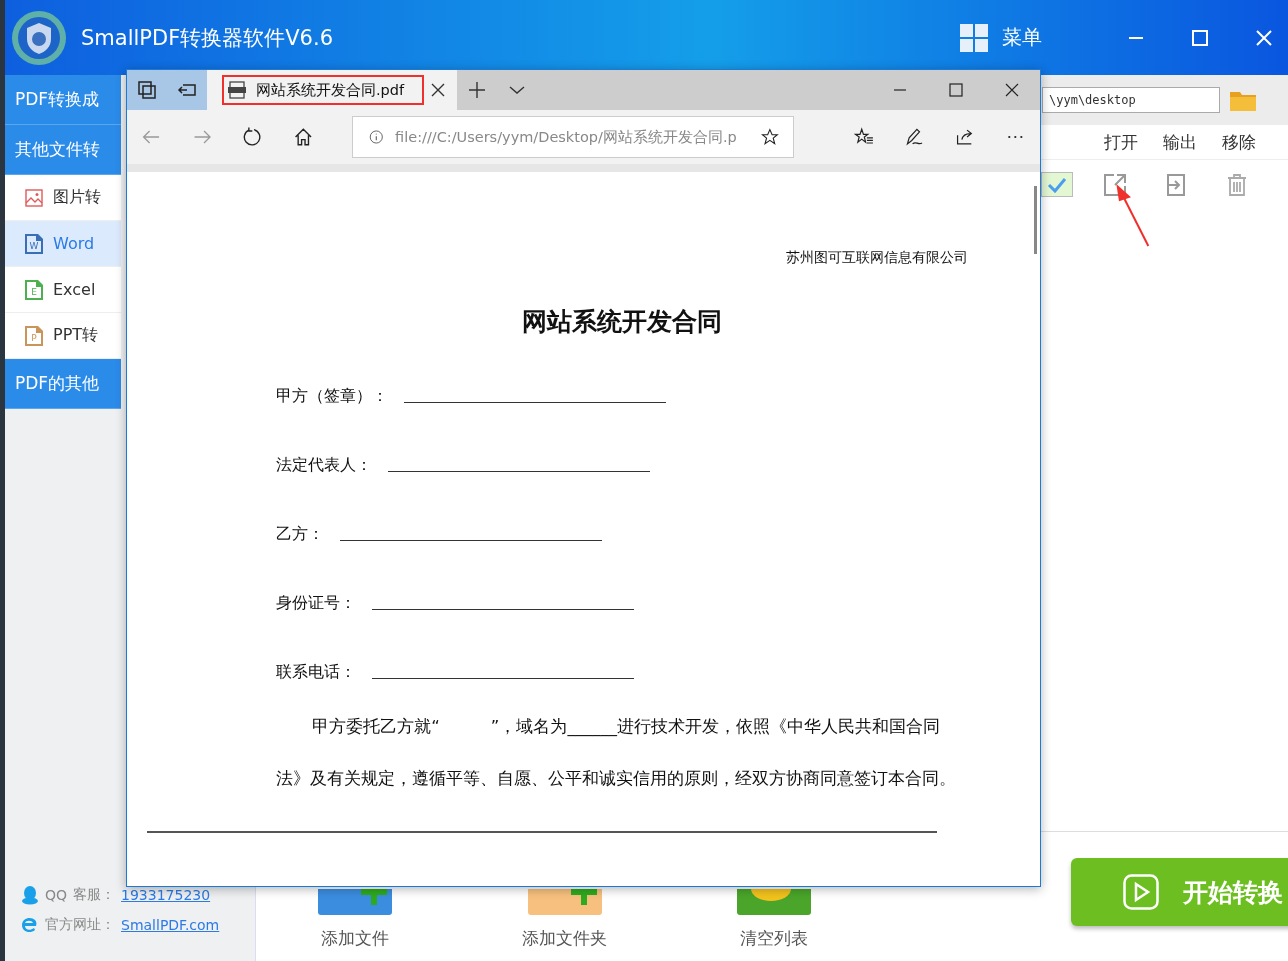  What do you see at coordinates (170, 925) in the screenshot?
I see `website-link: SmallPDF.com` at bounding box center [170, 925].